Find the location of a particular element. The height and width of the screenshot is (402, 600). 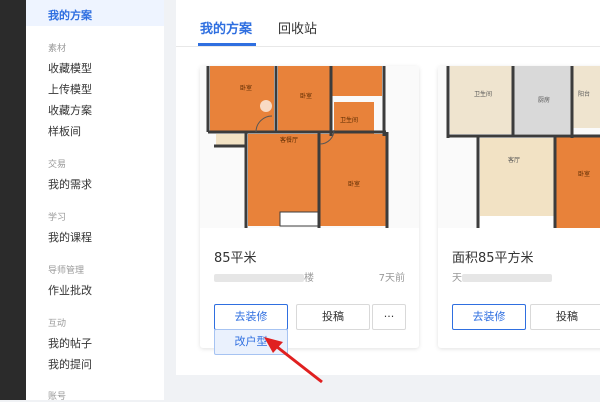

plan-meta-suffix: 楼 is located at coordinates (309, 278).